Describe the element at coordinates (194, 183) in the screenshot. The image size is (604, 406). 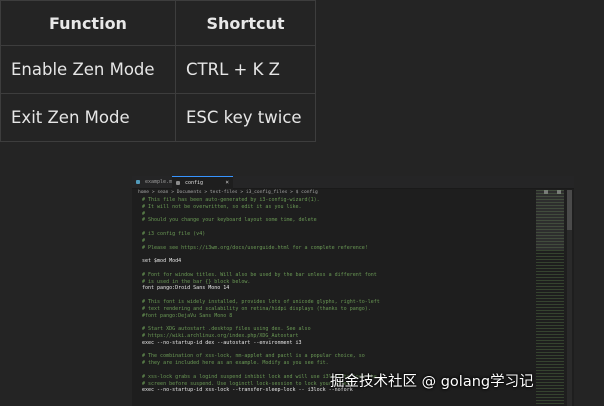
I see `tab-label: config` at that location.